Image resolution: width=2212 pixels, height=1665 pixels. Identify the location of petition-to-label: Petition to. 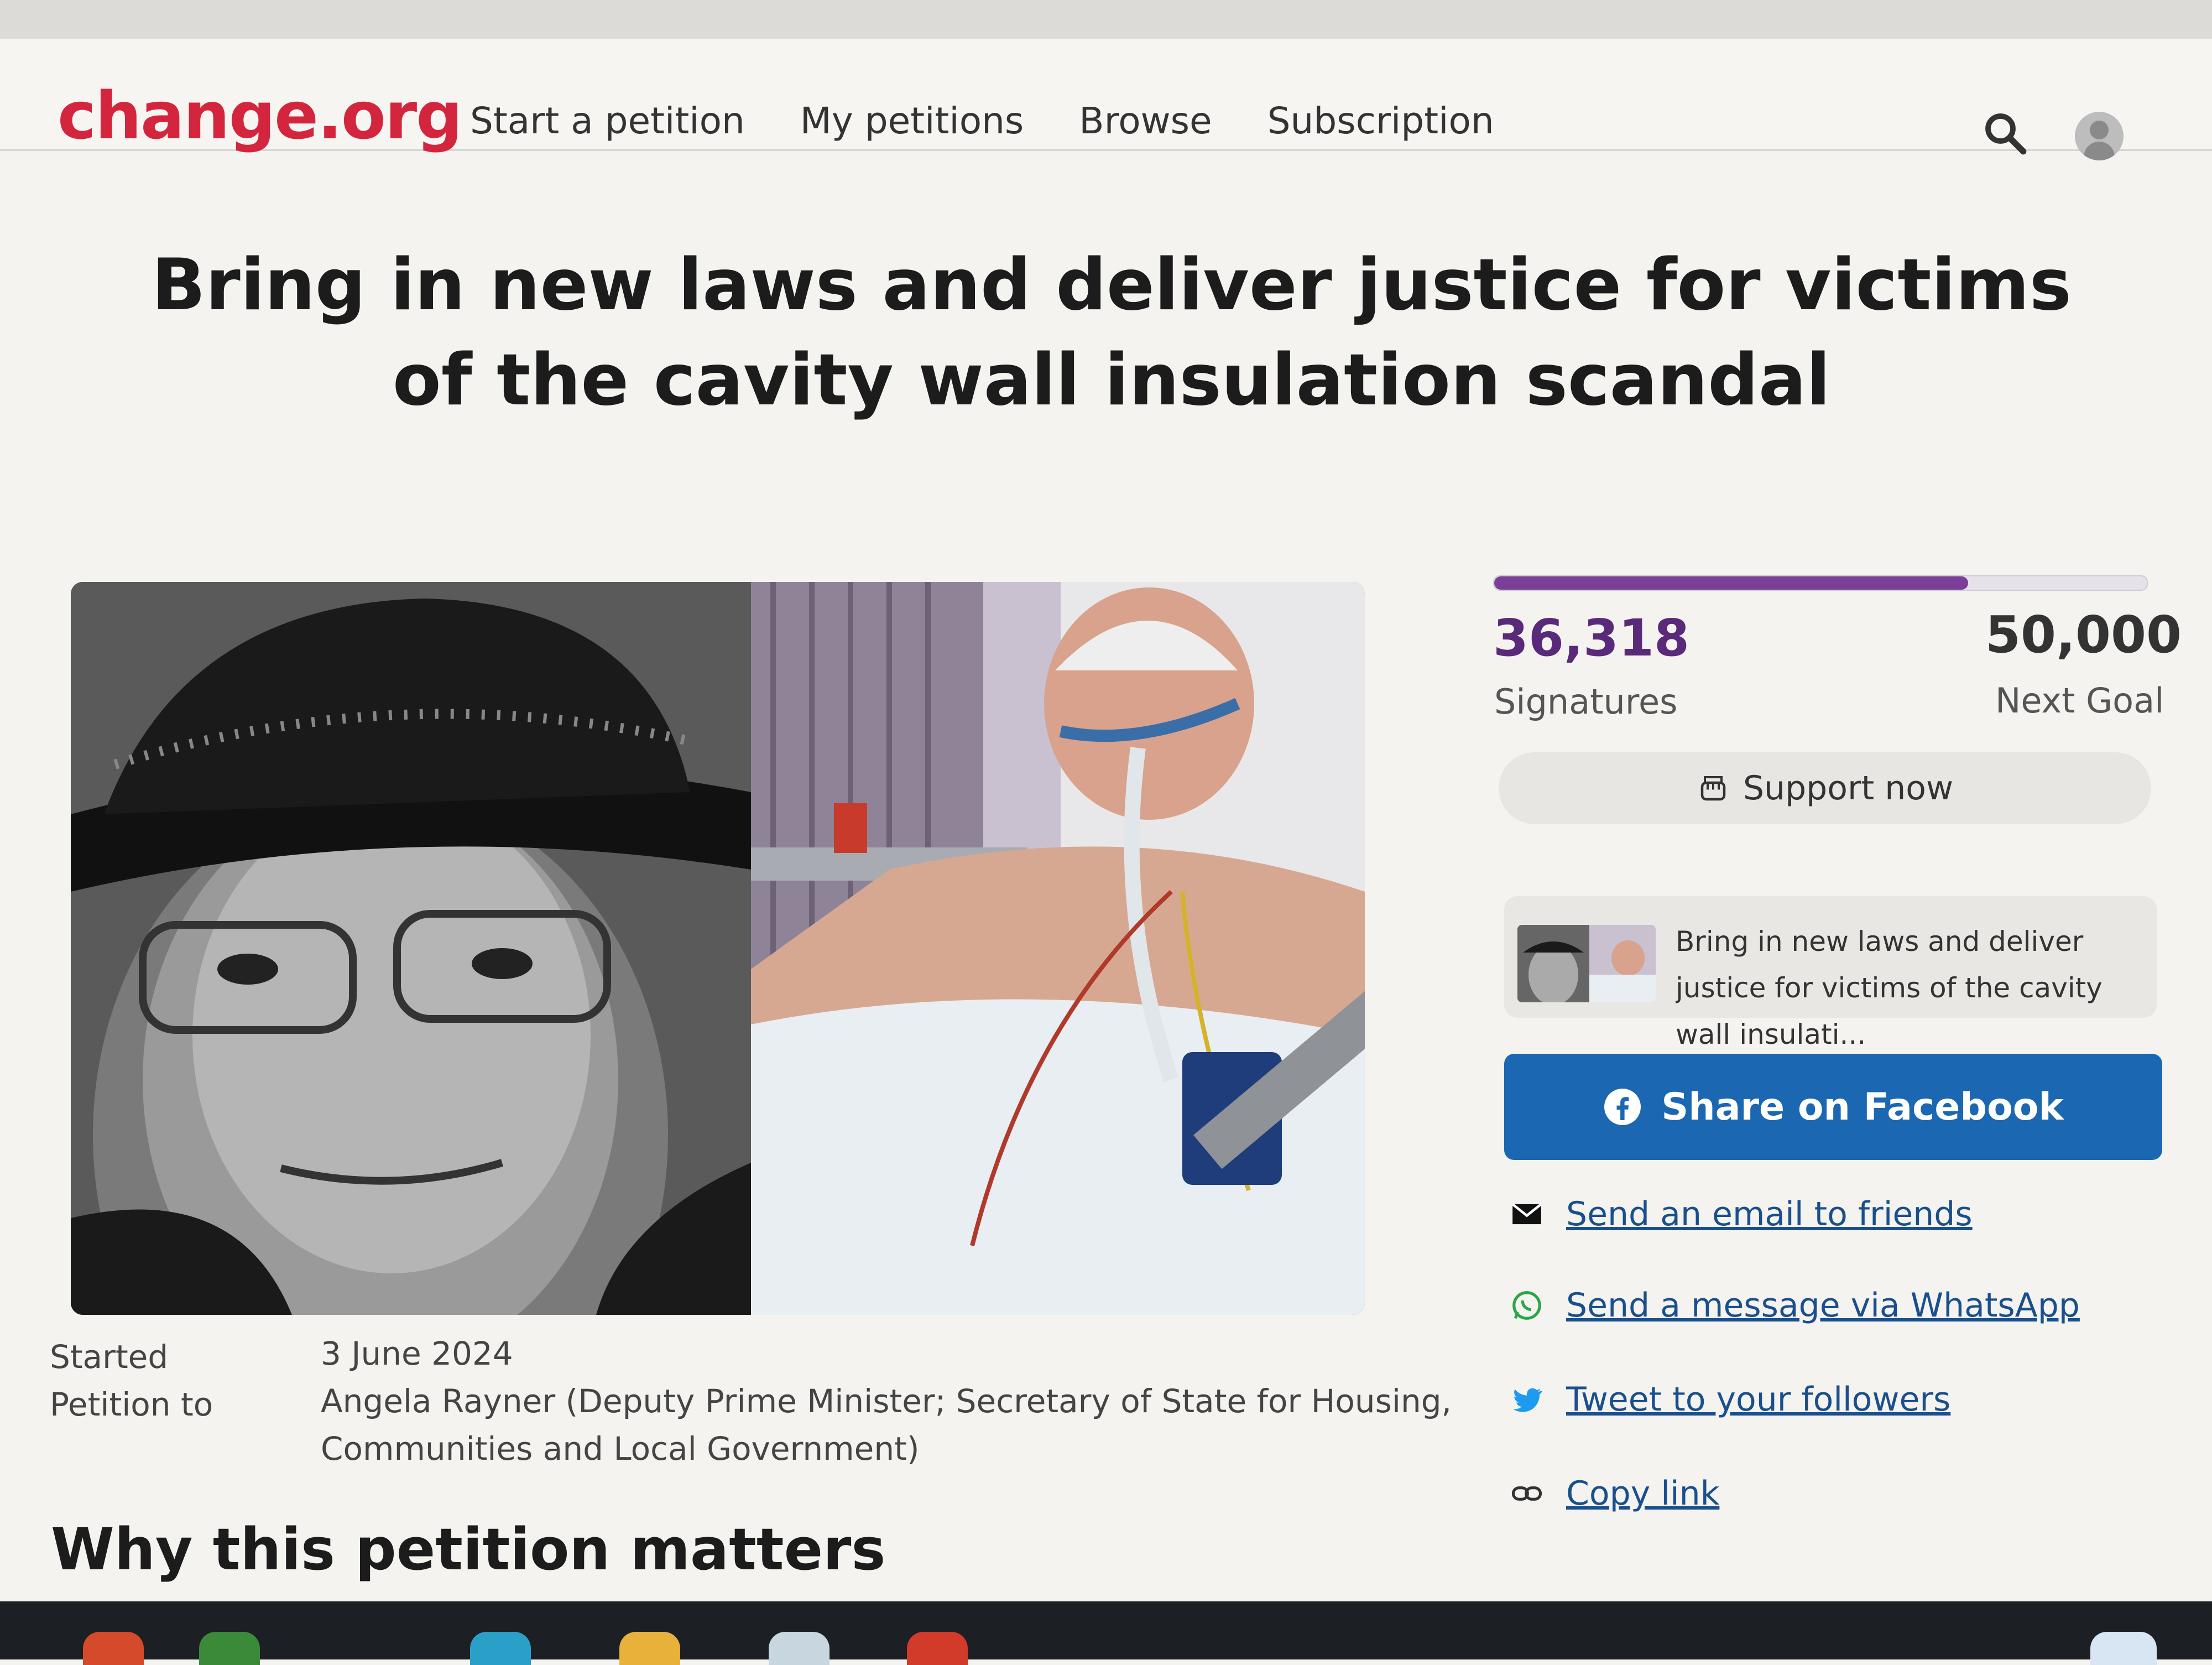
(132, 1404).